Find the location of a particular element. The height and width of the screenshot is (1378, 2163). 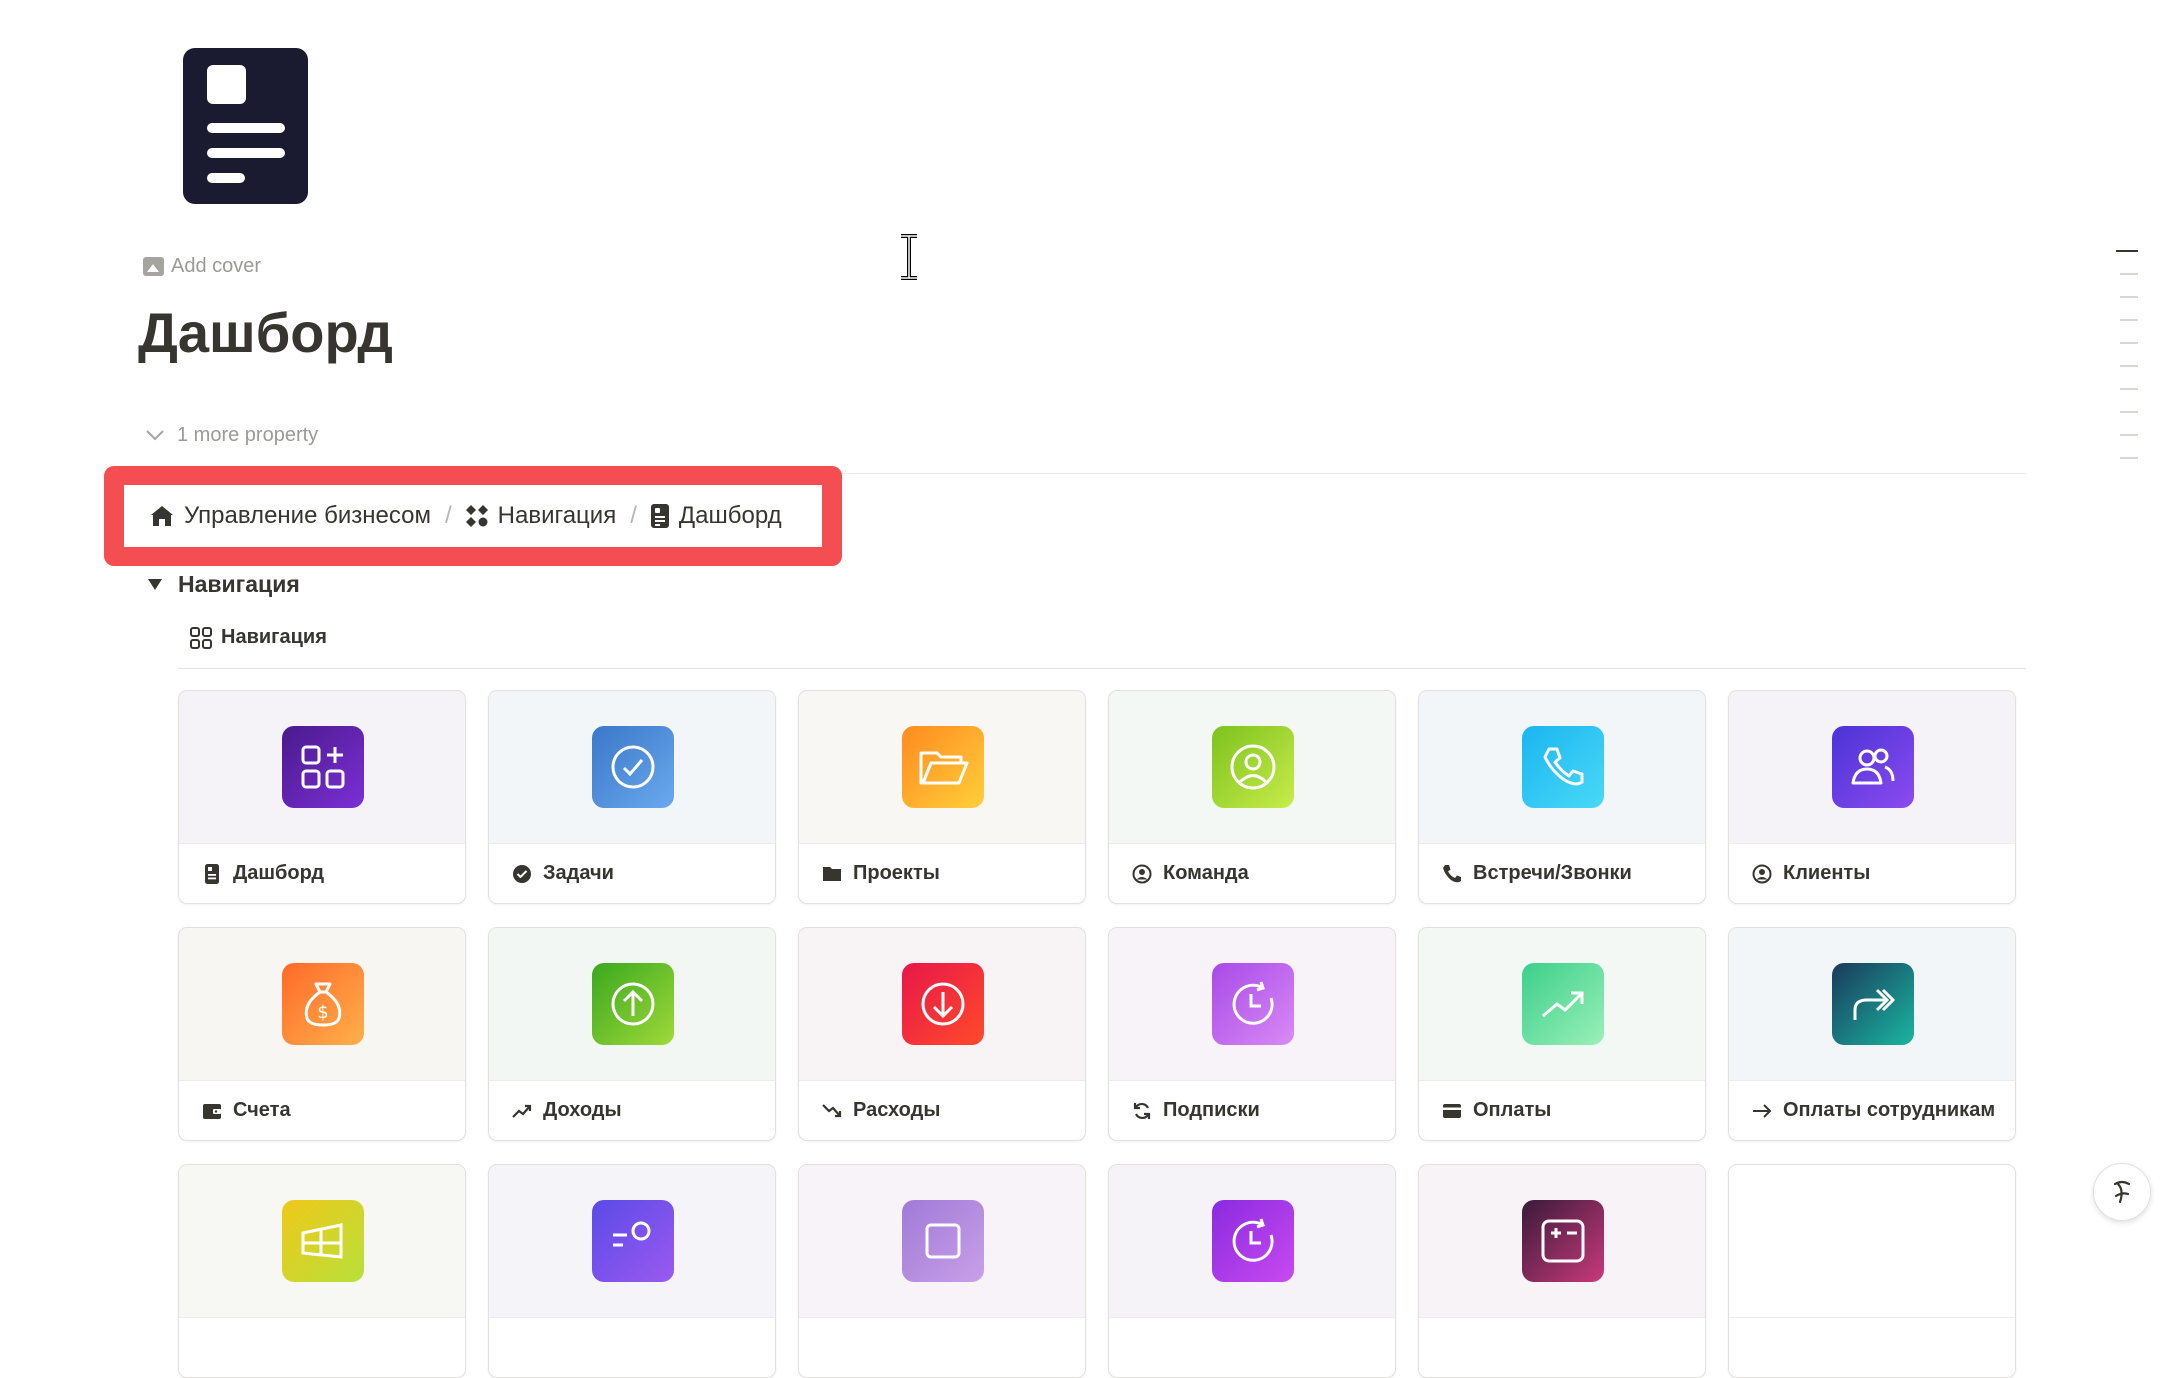

gallery-card: Клиенты is located at coordinates (1872, 797).